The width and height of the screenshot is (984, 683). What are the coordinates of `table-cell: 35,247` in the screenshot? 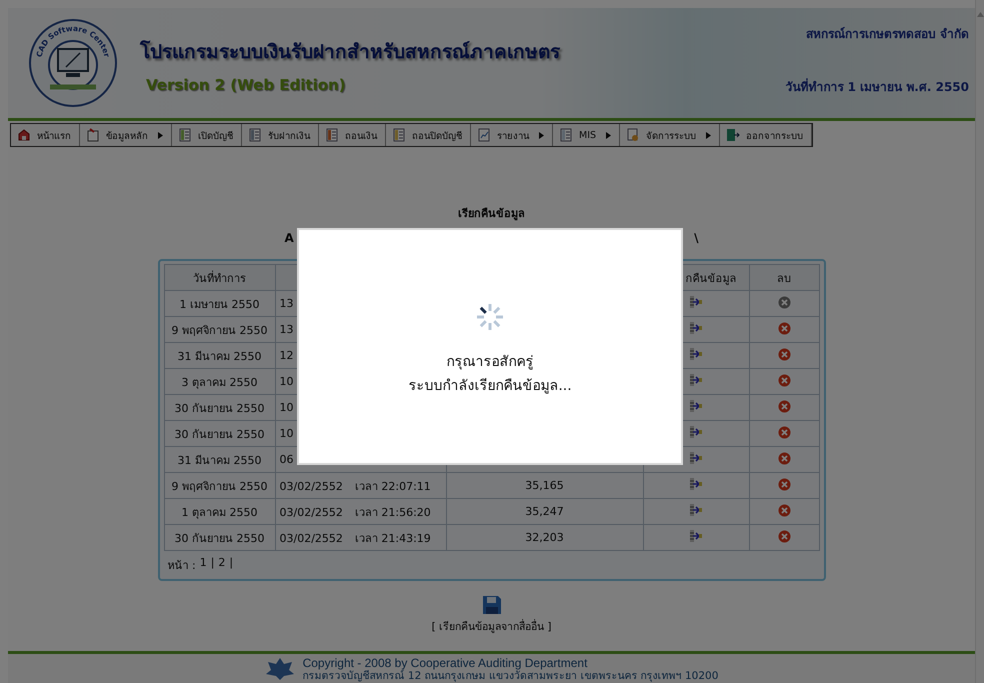 It's located at (544, 511).